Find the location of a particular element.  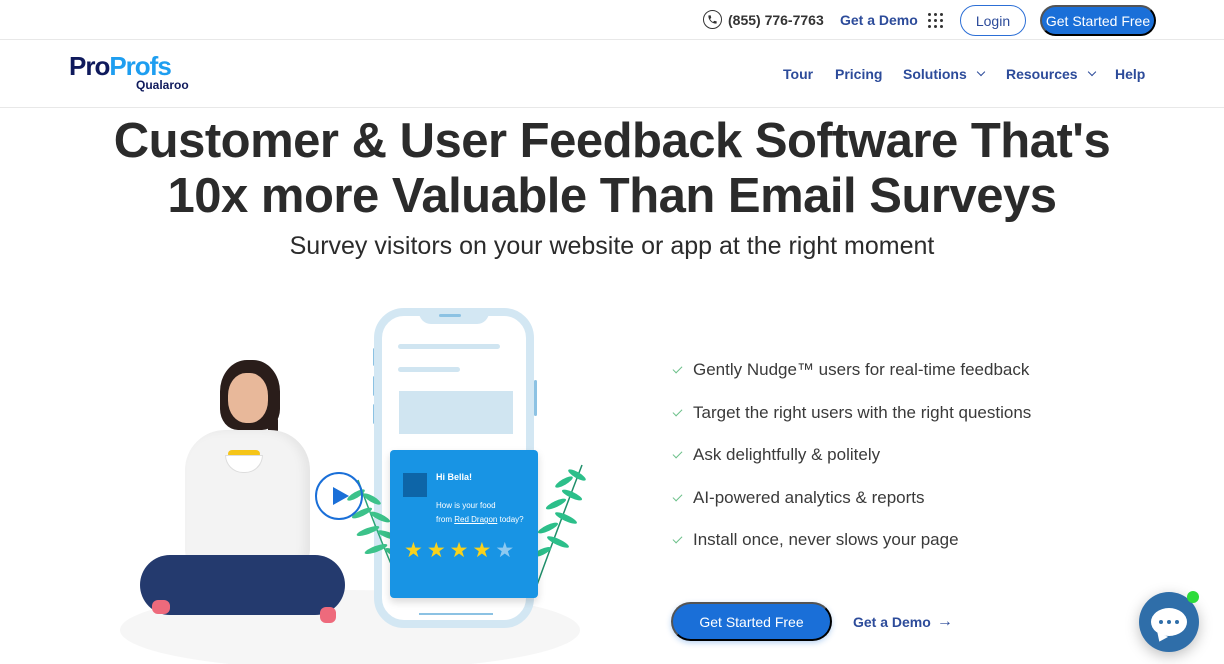

survey-question: How is your food from Red Dragon today? is located at coordinates (480, 513).